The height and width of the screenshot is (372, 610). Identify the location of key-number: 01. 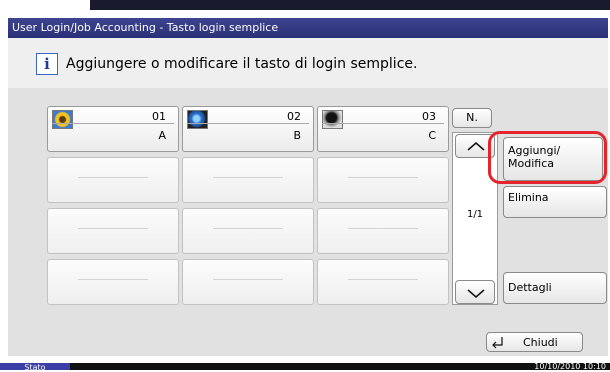
(159, 116).